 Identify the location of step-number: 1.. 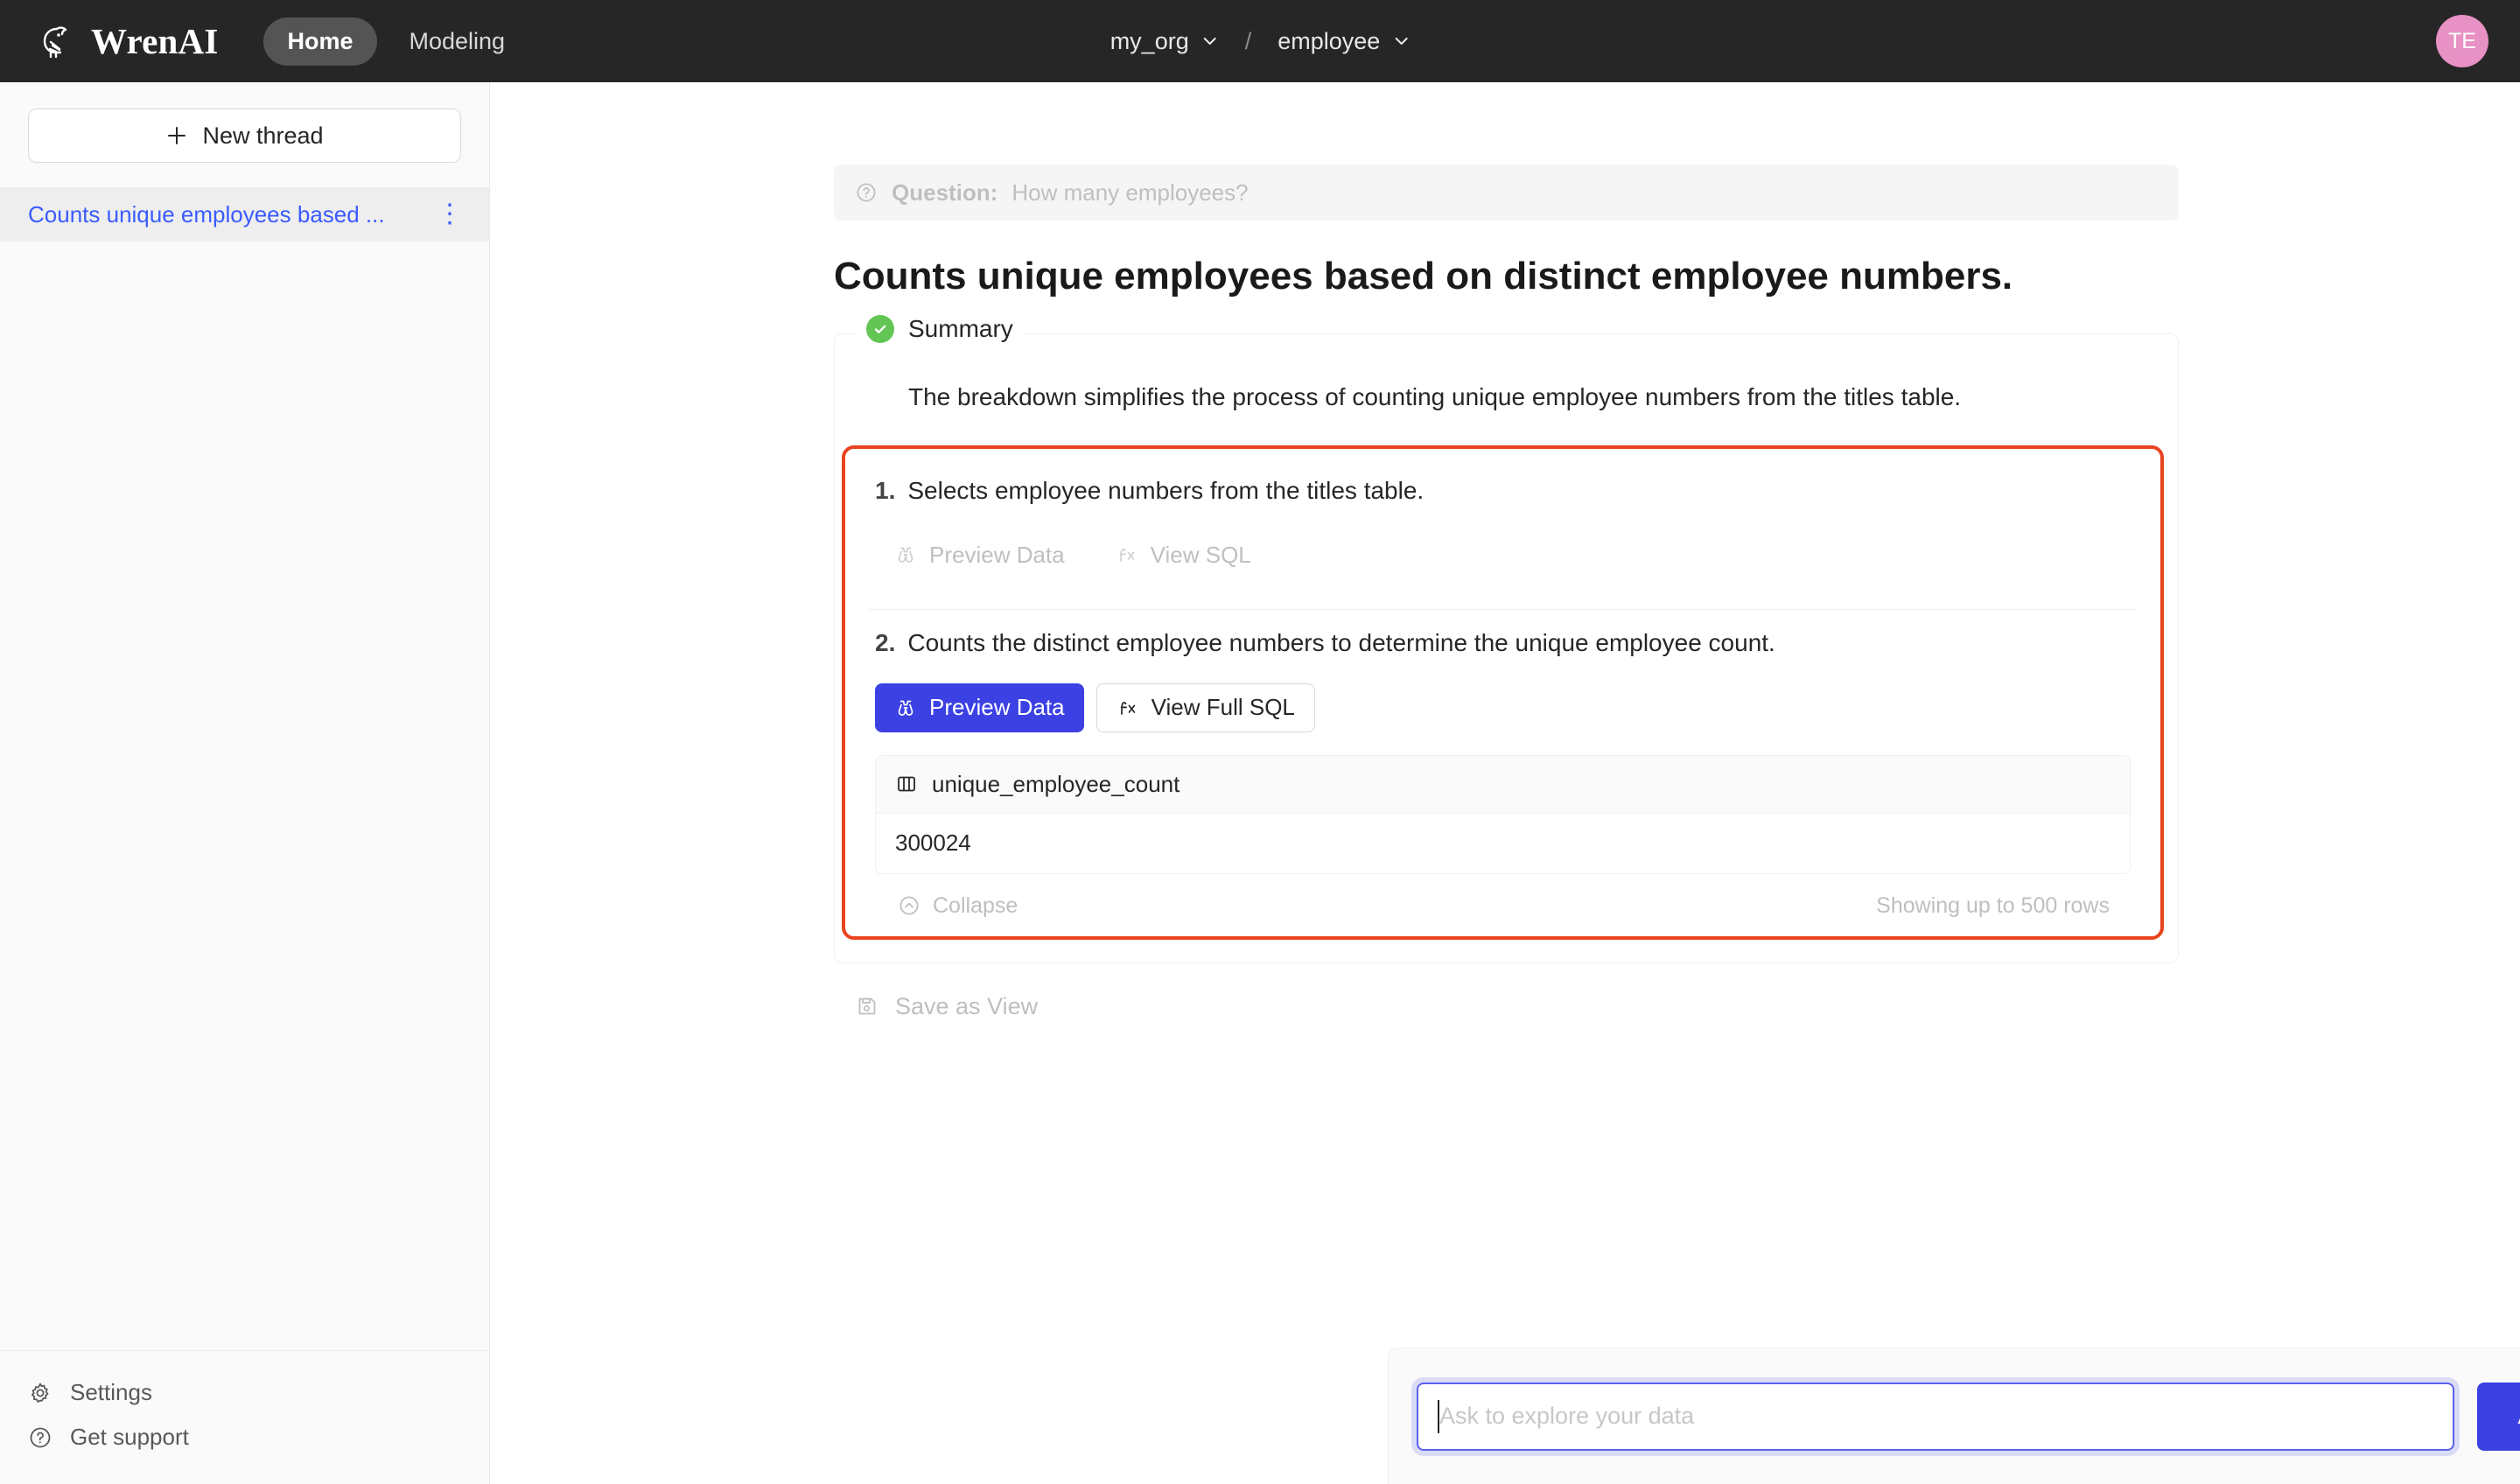
(885, 491).